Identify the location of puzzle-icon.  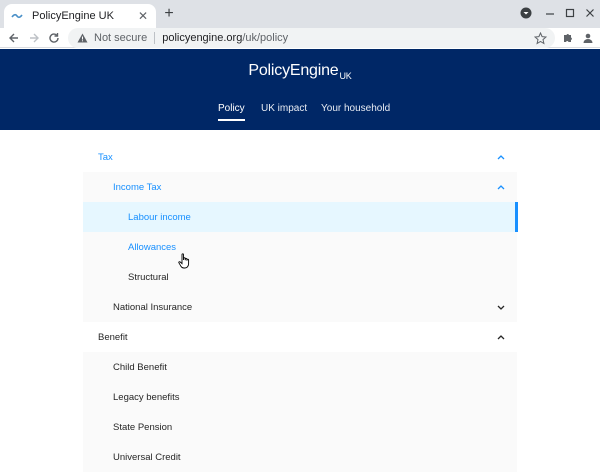
(568, 38).